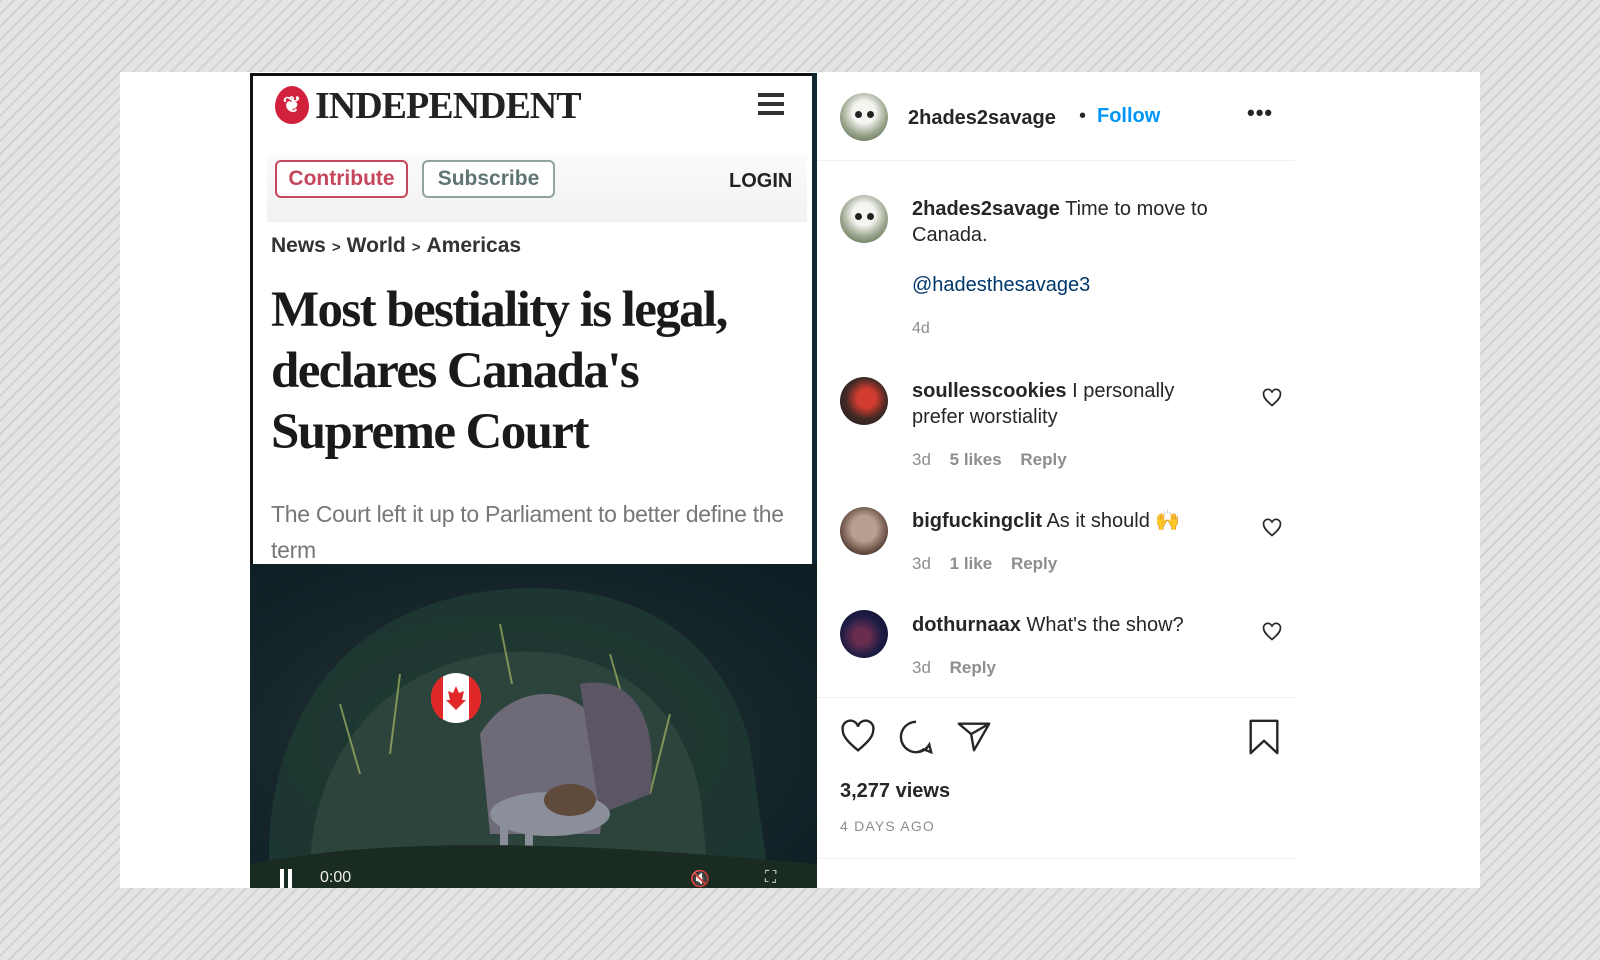  I want to click on post-username: 2hades2savage, so click(982, 118).